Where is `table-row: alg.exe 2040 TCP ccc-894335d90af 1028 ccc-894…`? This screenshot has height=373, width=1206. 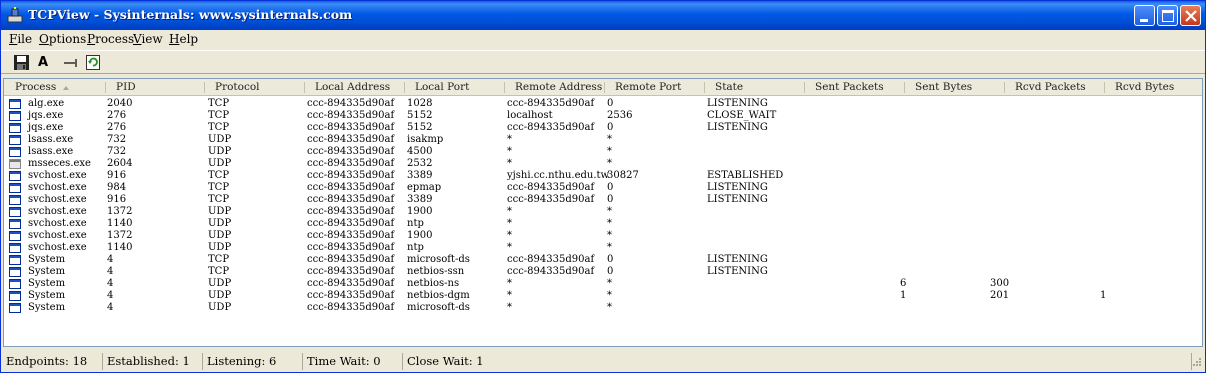 table-row: alg.exe 2040 TCP ccc-894335d90af 1028 ccc-894… is located at coordinates (603, 104).